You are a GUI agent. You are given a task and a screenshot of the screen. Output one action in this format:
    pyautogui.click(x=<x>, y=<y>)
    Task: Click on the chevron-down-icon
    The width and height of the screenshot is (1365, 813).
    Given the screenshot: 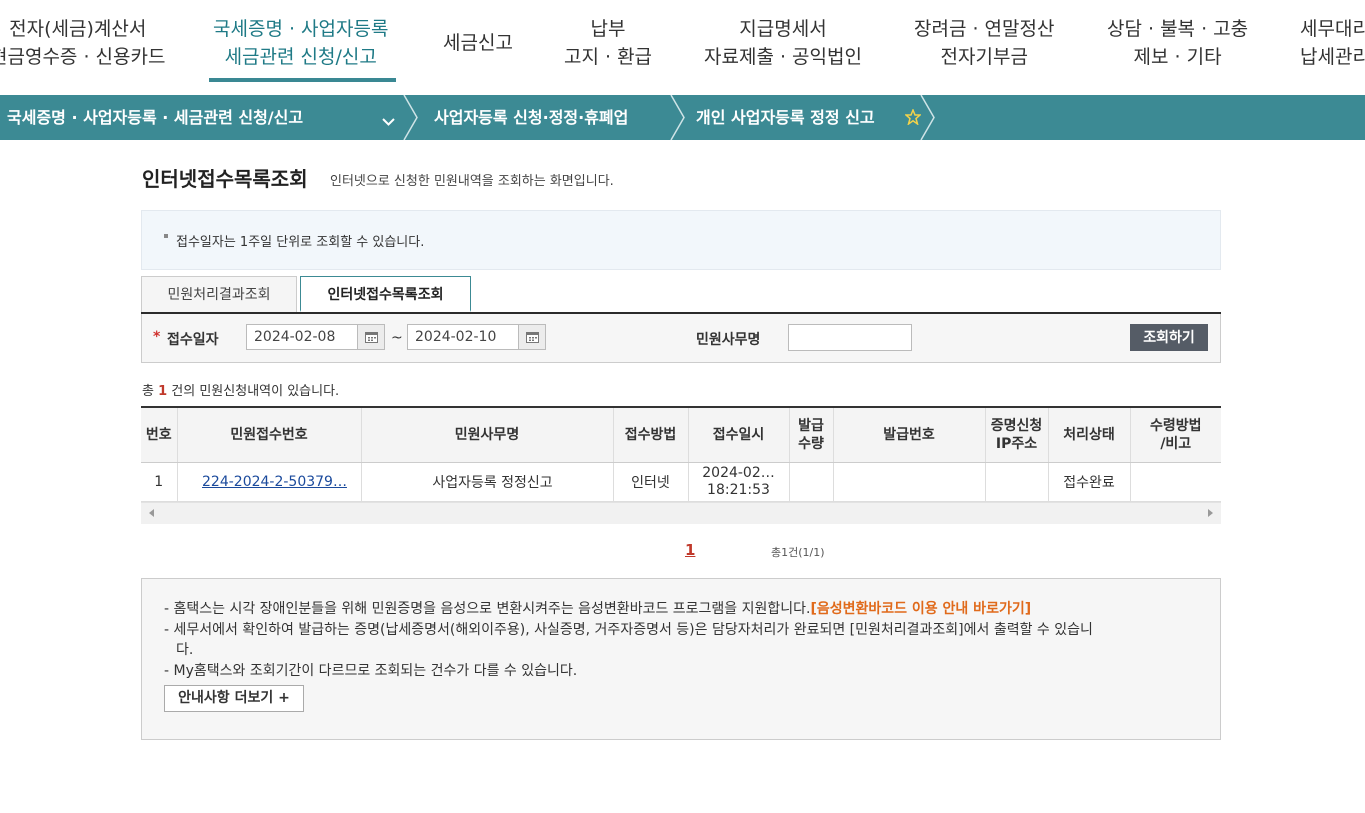 What is the action you would take?
    pyautogui.click(x=388, y=119)
    